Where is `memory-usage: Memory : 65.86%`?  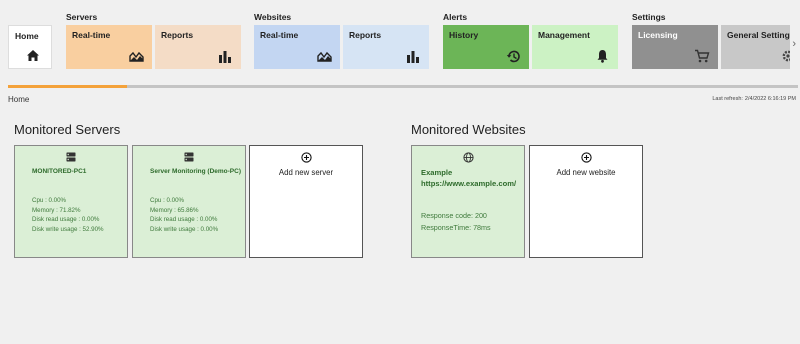
memory-usage: Memory : 65.86% is located at coordinates (174, 210).